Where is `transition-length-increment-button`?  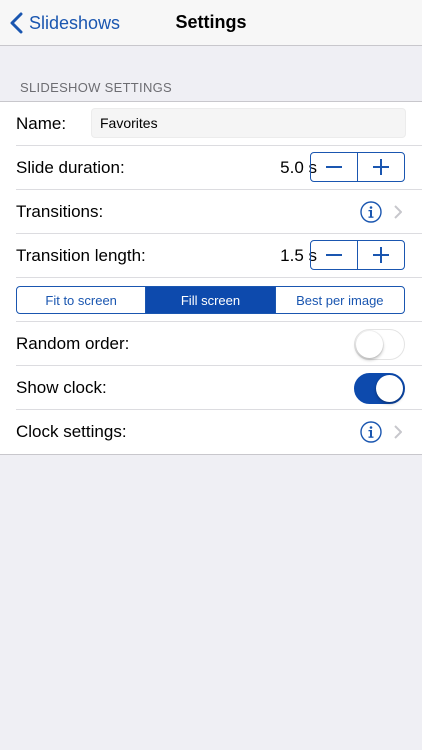 transition-length-increment-button is located at coordinates (380, 255).